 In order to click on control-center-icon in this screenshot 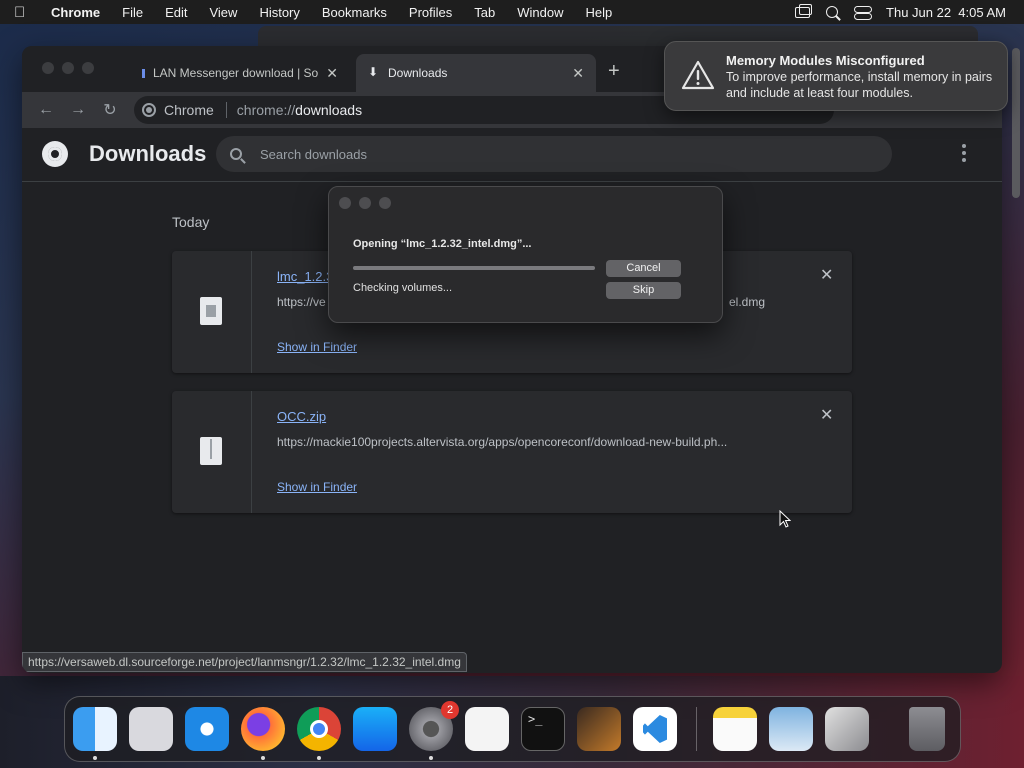, I will do `click(863, 12)`.